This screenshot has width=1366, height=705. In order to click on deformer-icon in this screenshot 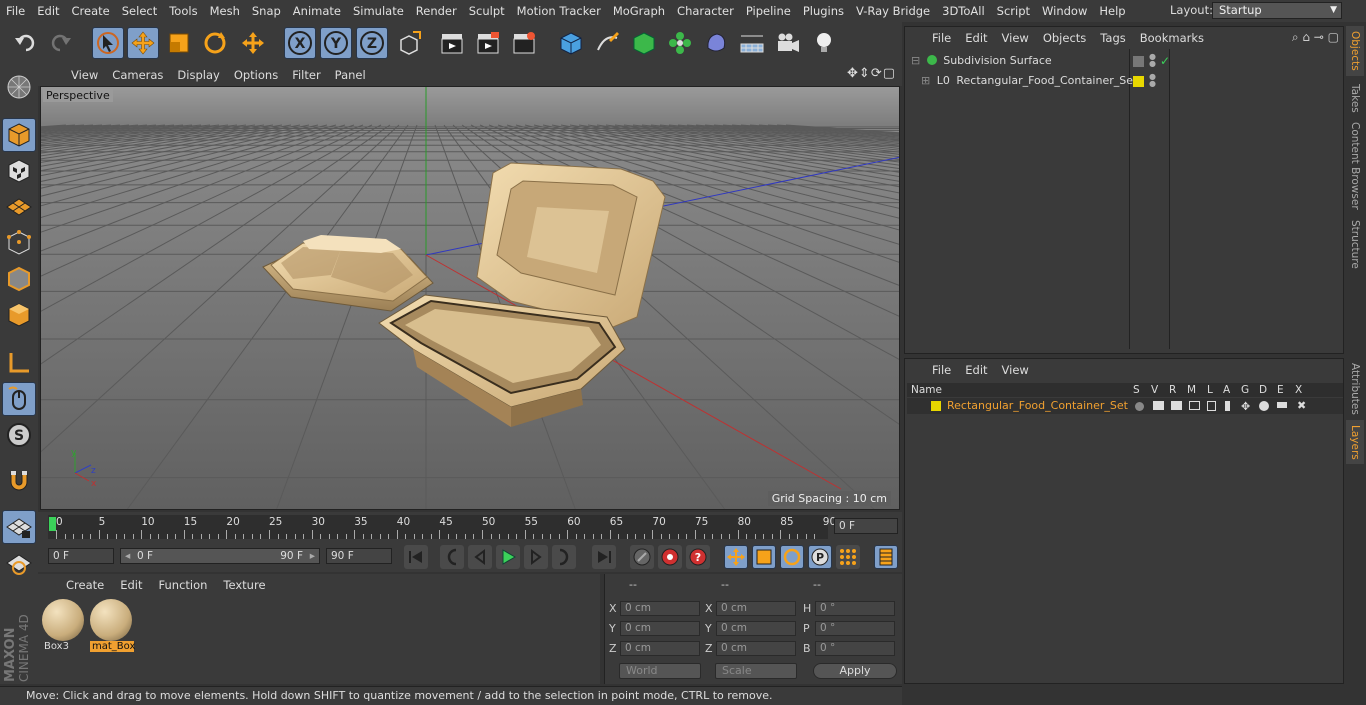, I will do `click(1264, 406)`.